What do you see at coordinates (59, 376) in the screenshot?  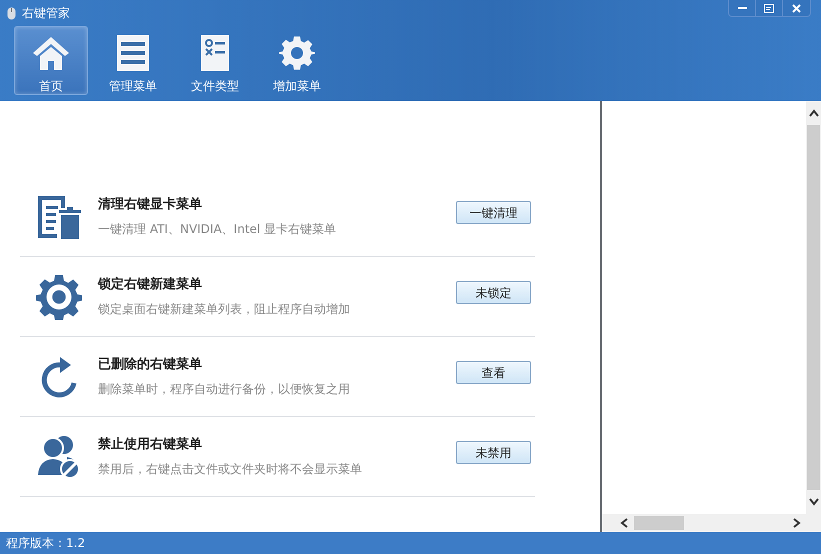 I see `refresh-icon` at bounding box center [59, 376].